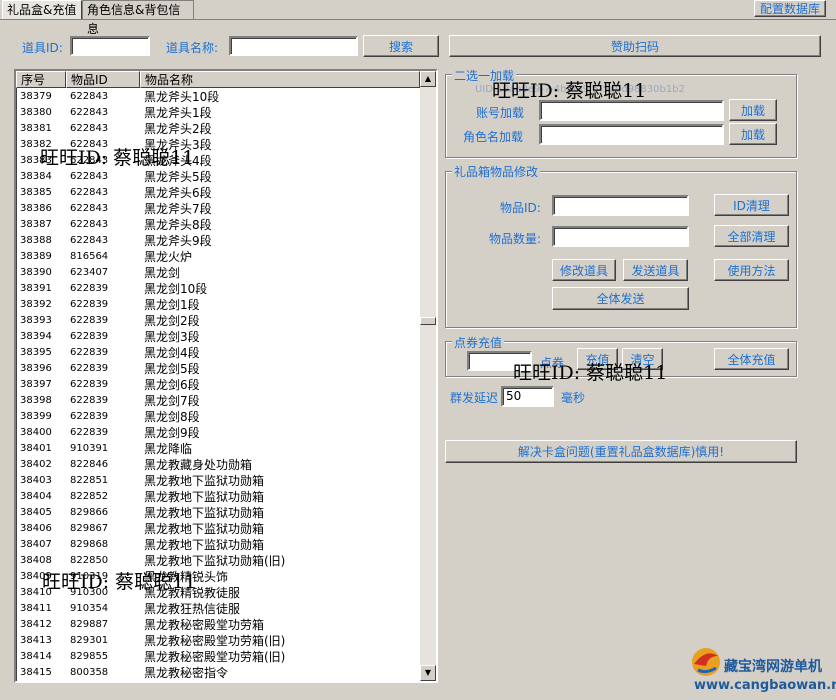 The height and width of the screenshot is (700, 836). What do you see at coordinates (218, 257) in the screenshot?
I see `table-row: 38389 816564 黑龙火炉` at bounding box center [218, 257].